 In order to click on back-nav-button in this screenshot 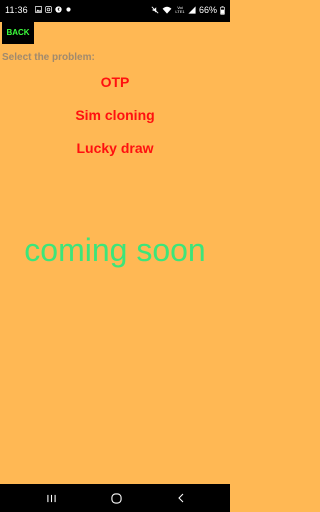, I will do `click(181, 498)`.